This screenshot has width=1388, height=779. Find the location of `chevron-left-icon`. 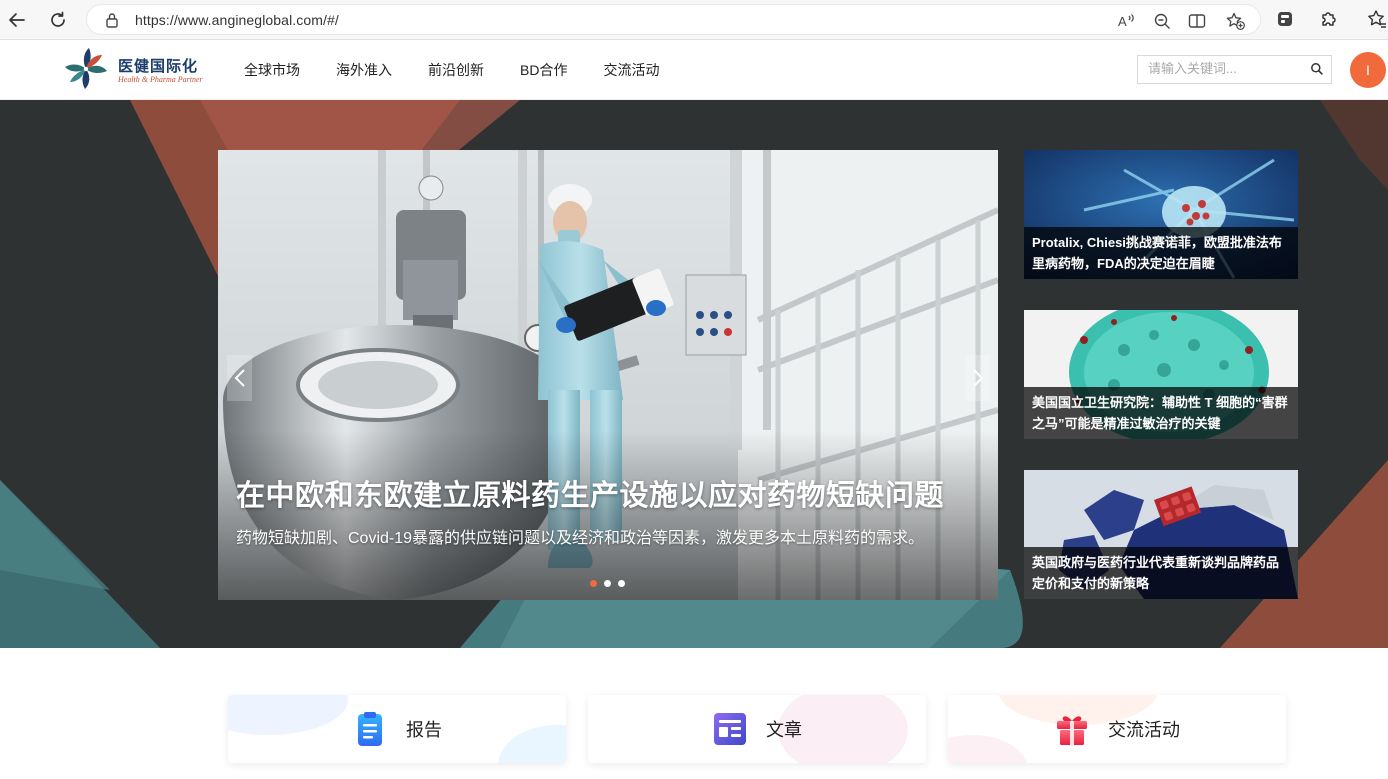

chevron-left-icon is located at coordinates (239, 378).